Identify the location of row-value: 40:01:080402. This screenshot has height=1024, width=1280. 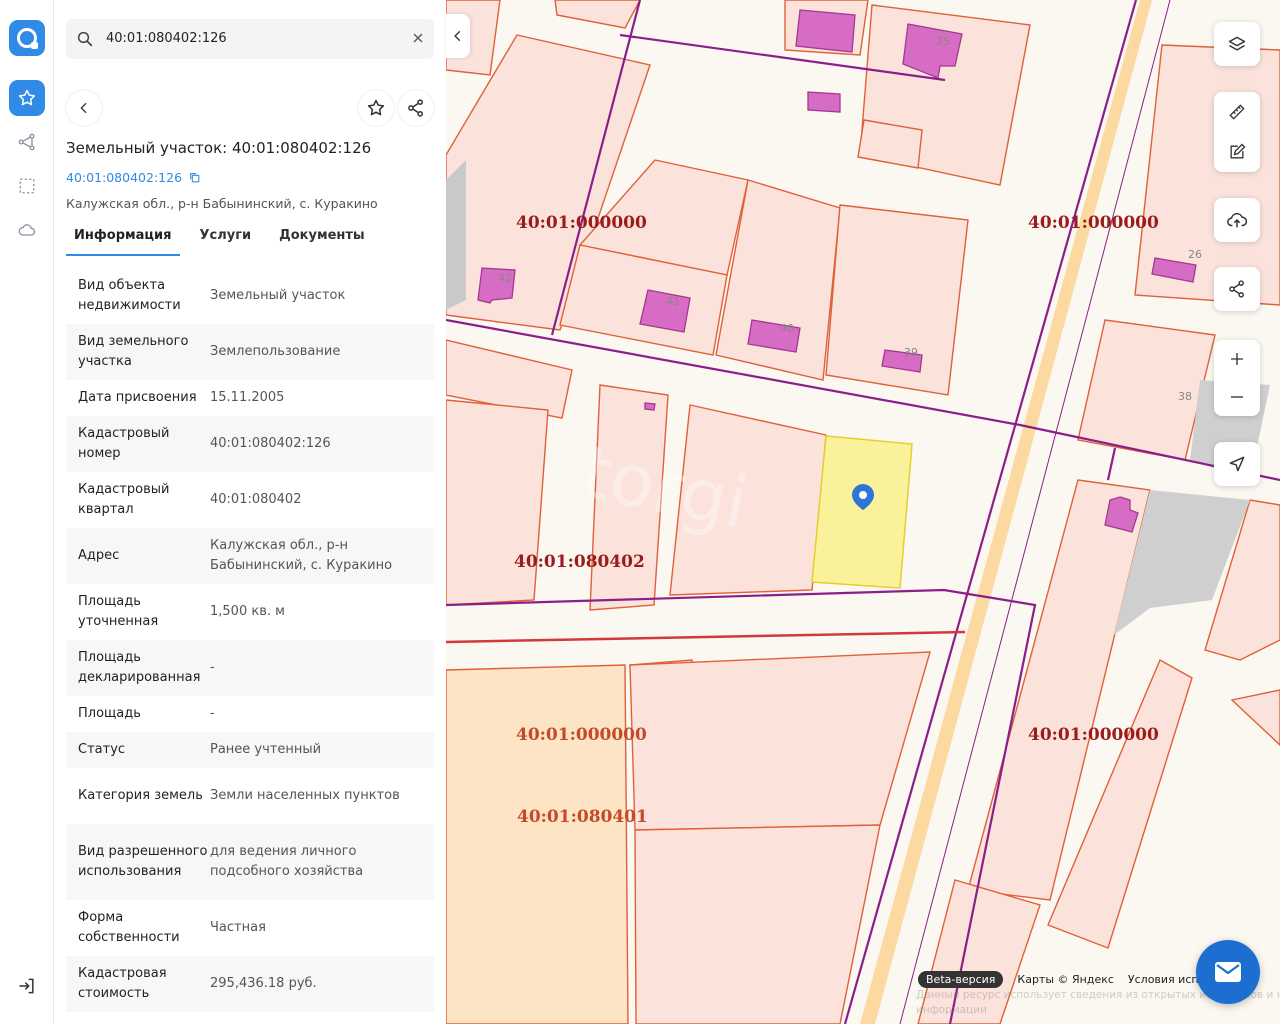
(256, 499).